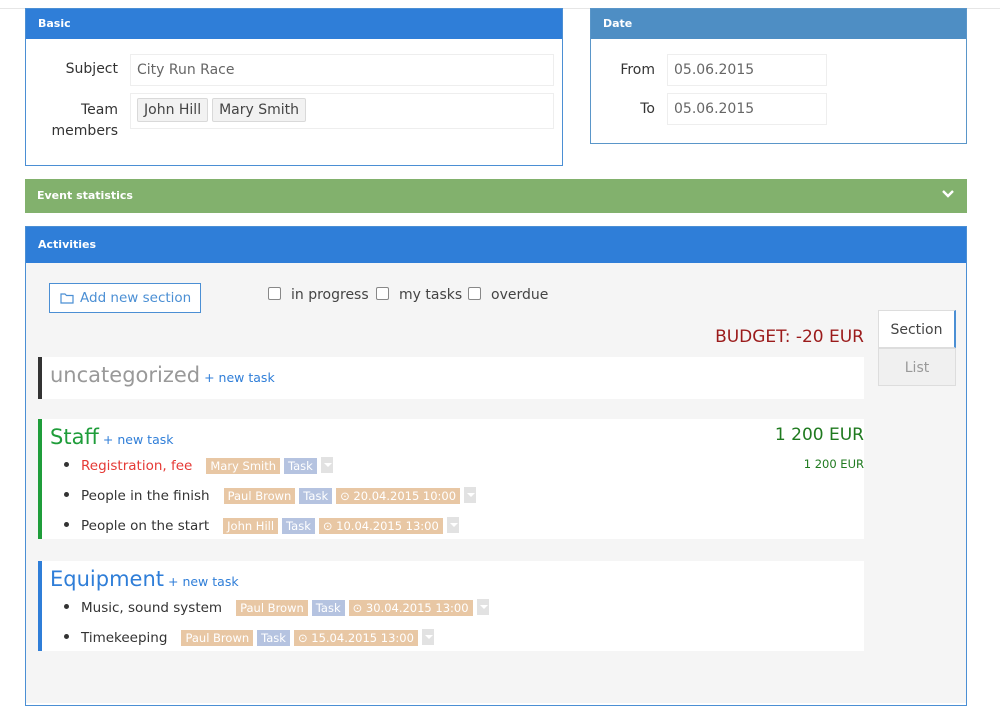  I want to click on event-statistics-bar: Event statistics, so click(496, 196).